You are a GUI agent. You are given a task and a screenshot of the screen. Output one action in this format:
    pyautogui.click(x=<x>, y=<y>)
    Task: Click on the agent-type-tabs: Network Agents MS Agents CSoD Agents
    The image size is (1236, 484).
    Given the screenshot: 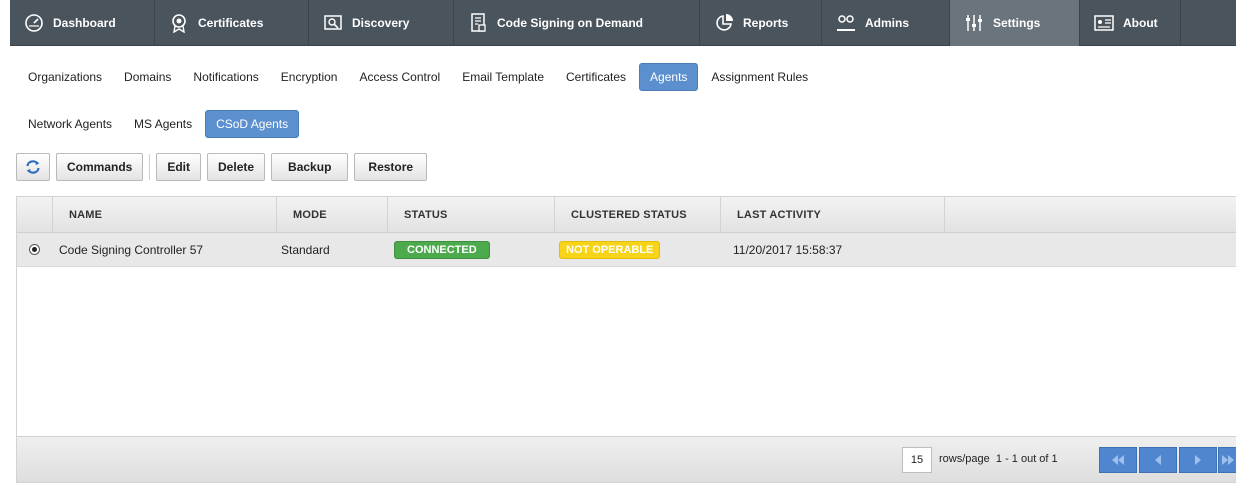 What is the action you would take?
    pyautogui.click(x=164, y=124)
    